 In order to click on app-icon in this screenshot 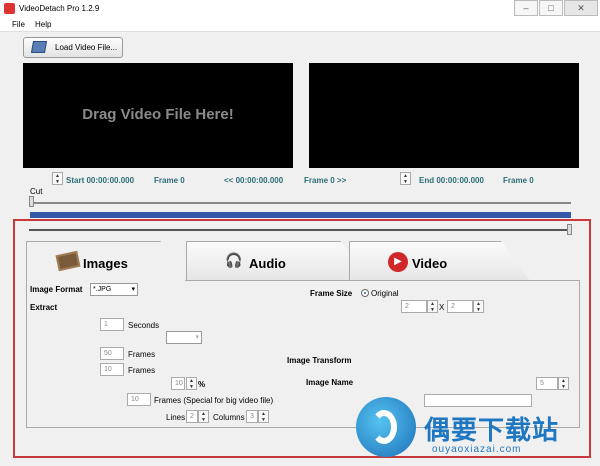, I will do `click(9, 8)`.